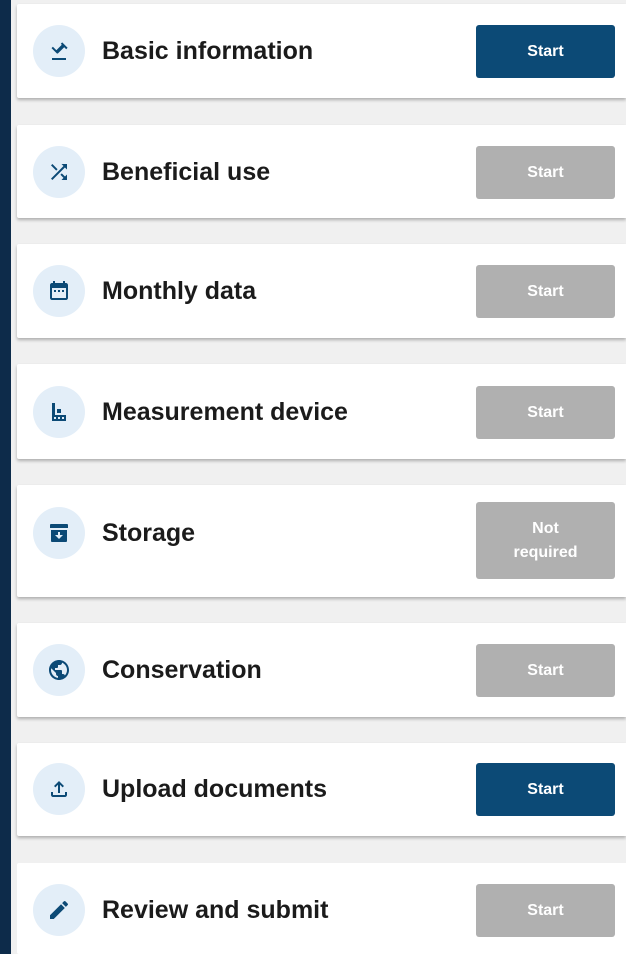 The image size is (626, 954). What do you see at coordinates (225, 412) in the screenshot?
I see `section-title: Measurement device` at bounding box center [225, 412].